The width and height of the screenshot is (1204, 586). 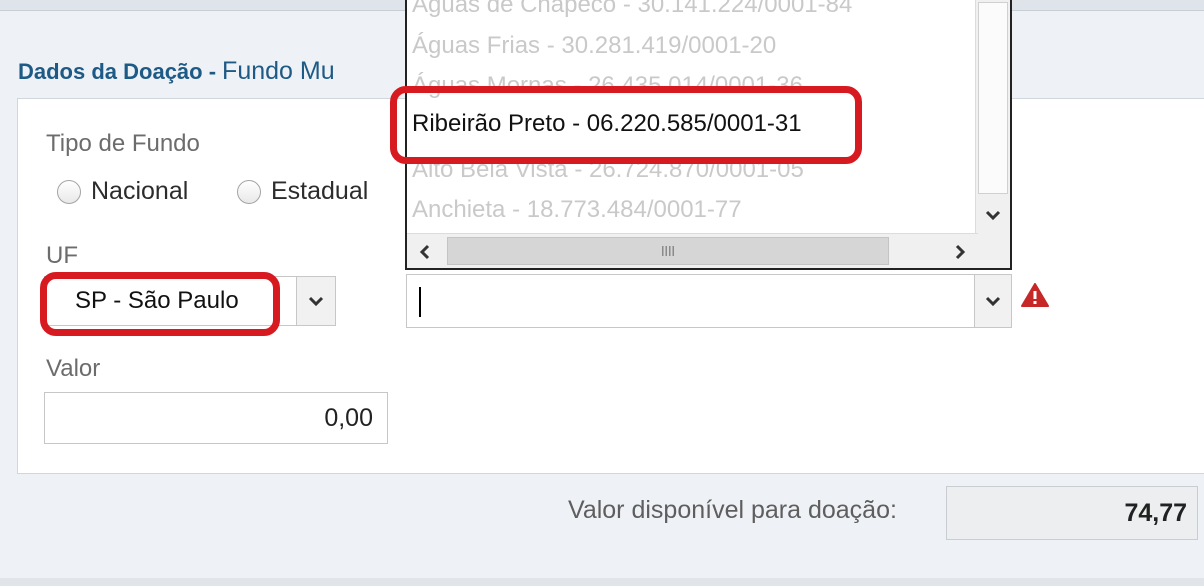 What do you see at coordinates (278, 71) in the screenshot?
I see `section-title-fund: Fundo Mu` at bounding box center [278, 71].